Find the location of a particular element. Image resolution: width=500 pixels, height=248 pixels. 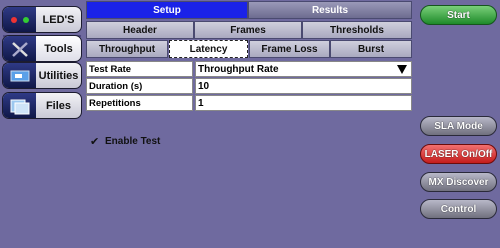

tools-icon is located at coordinates (19, 48).